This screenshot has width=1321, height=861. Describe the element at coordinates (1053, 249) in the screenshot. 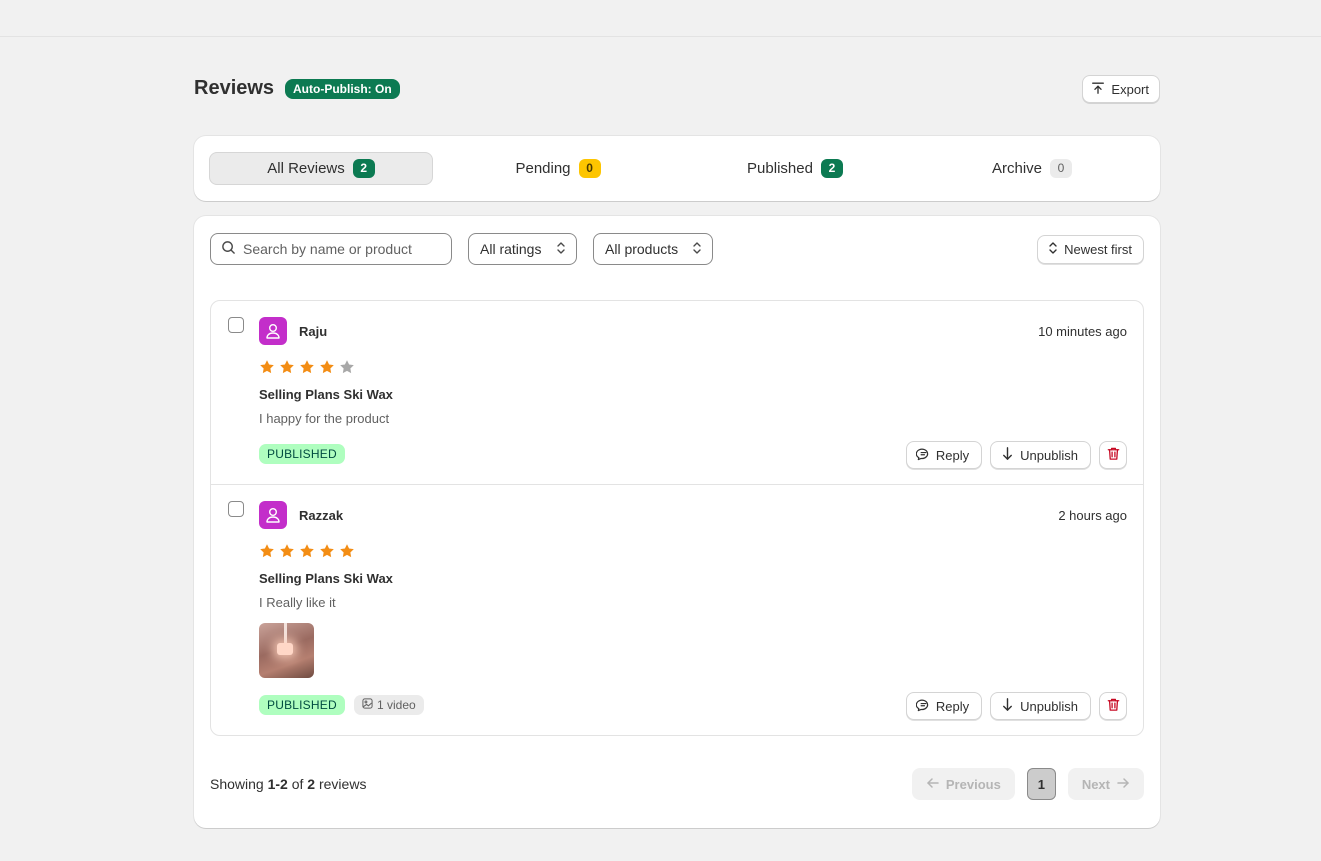

I see `sort-icon` at that location.